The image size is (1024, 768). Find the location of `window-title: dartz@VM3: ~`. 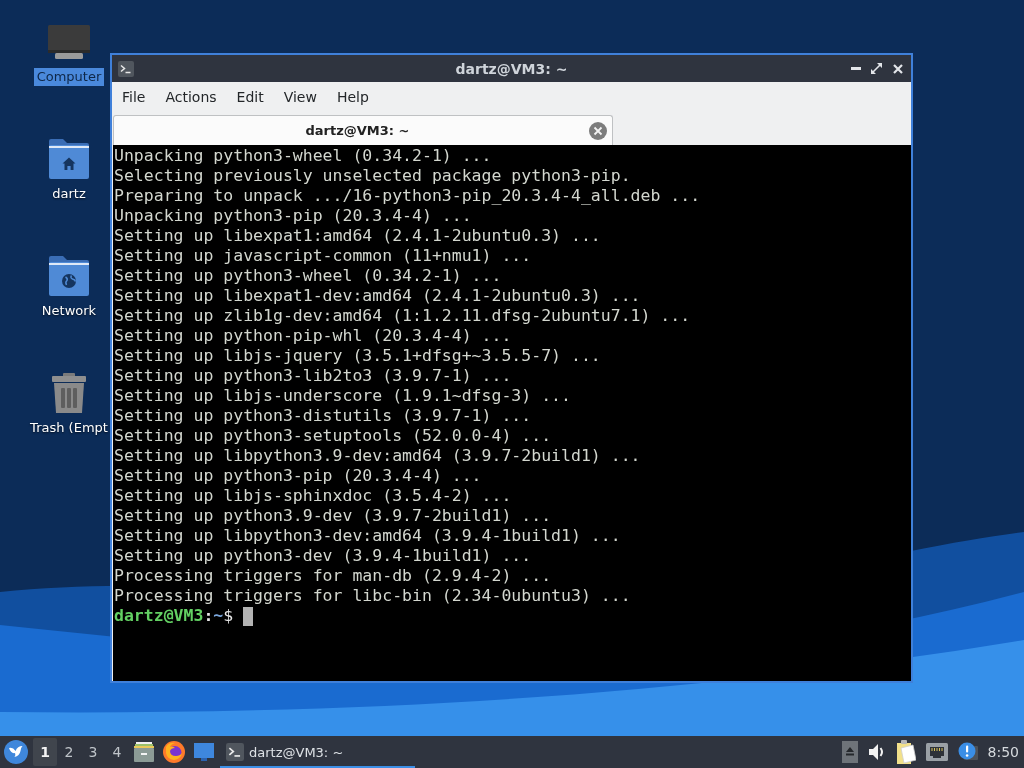

window-title: dartz@VM3: ~ is located at coordinates (511, 68).